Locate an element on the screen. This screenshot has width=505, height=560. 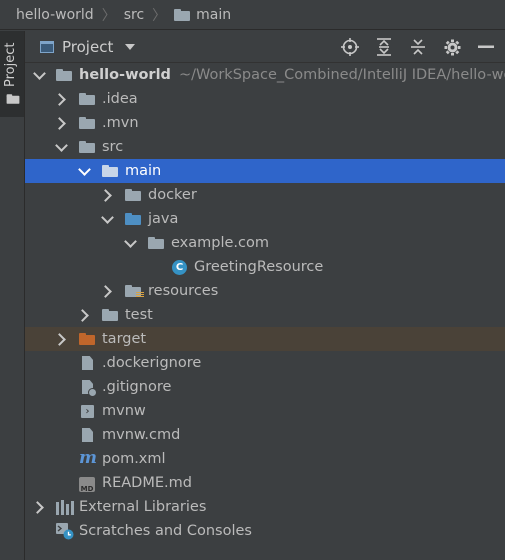
shell-script-icon: › is located at coordinates (87, 411).